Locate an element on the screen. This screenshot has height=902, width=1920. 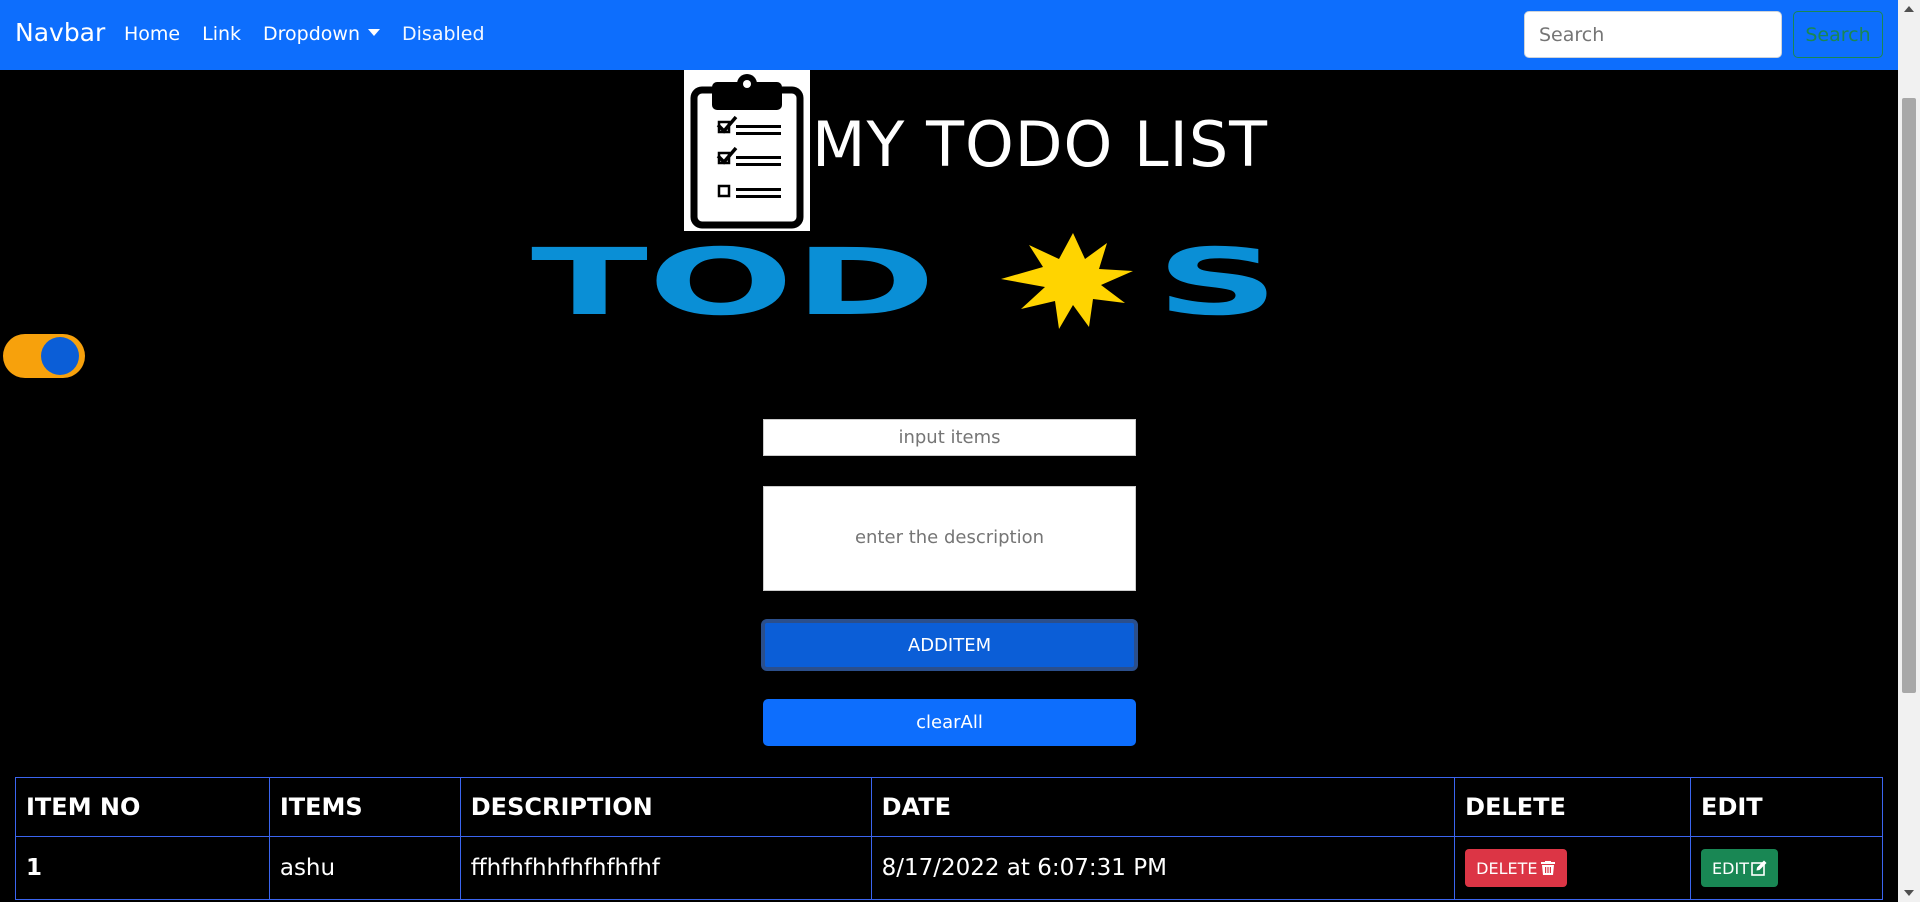
nav-dropdown: Dropdown is located at coordinates (322, 34).